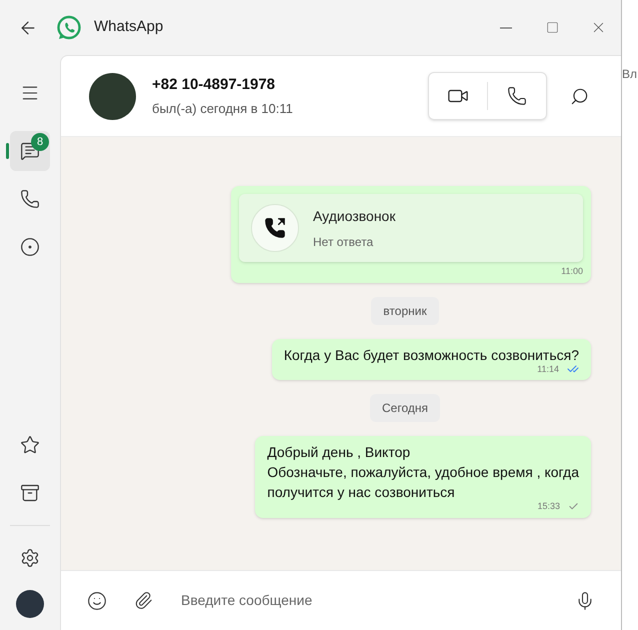 This screenshot has height=630, width=638. I want to click on profile-avatar, so click(30, 604).